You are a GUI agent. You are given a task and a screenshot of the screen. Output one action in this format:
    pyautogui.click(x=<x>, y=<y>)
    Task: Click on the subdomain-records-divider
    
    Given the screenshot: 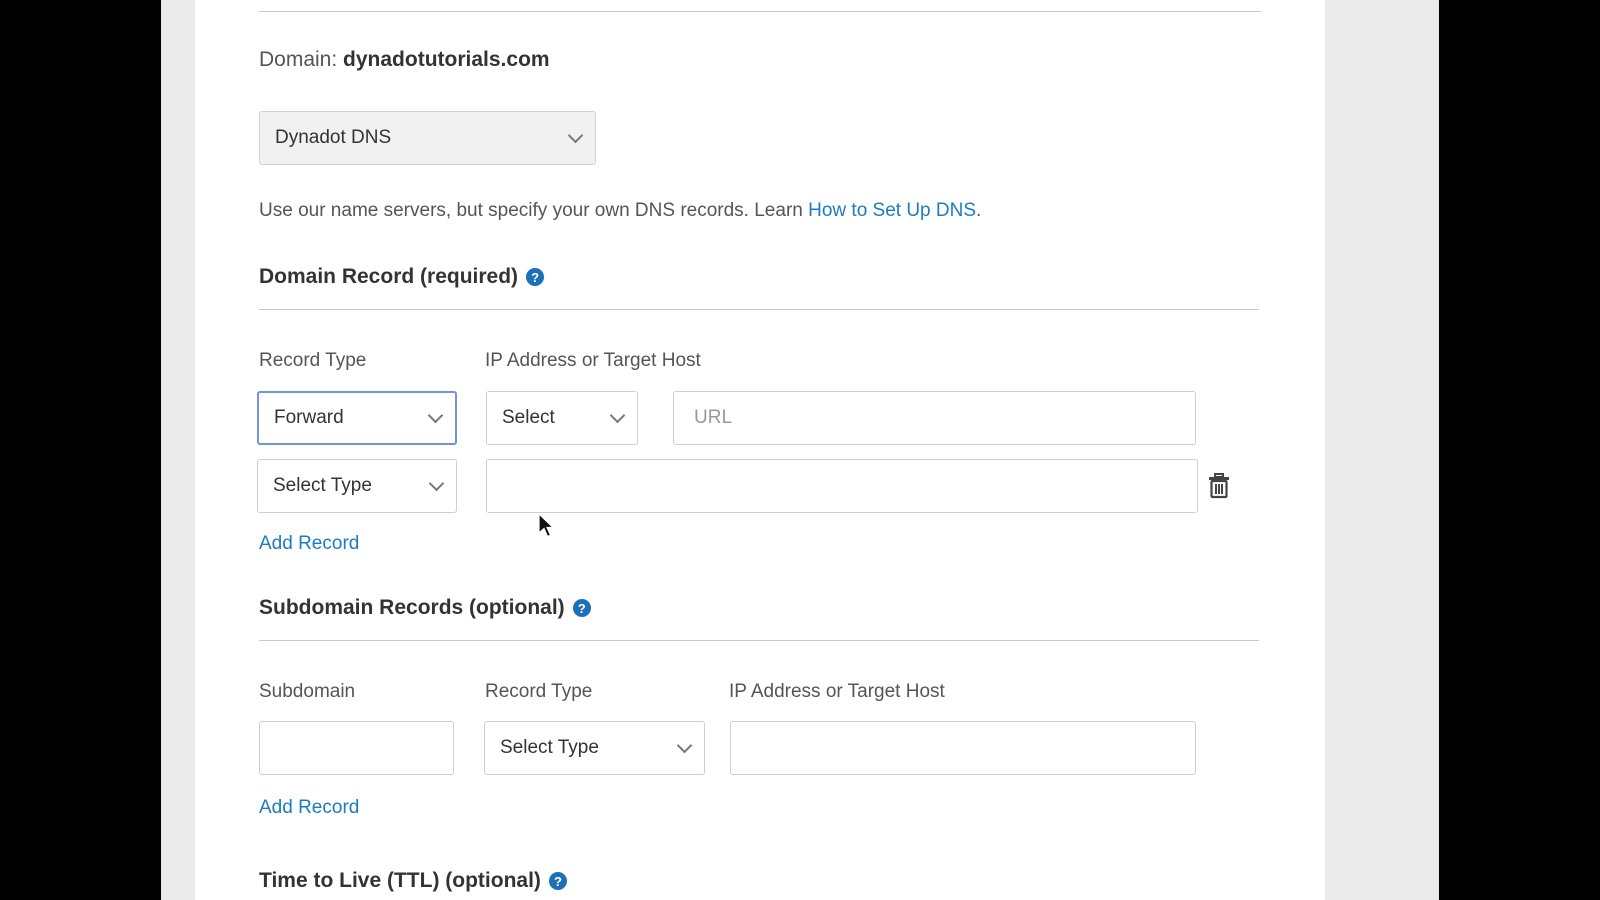 What is the action you would take?
    pyautogui.click(x=759, y=640)
    